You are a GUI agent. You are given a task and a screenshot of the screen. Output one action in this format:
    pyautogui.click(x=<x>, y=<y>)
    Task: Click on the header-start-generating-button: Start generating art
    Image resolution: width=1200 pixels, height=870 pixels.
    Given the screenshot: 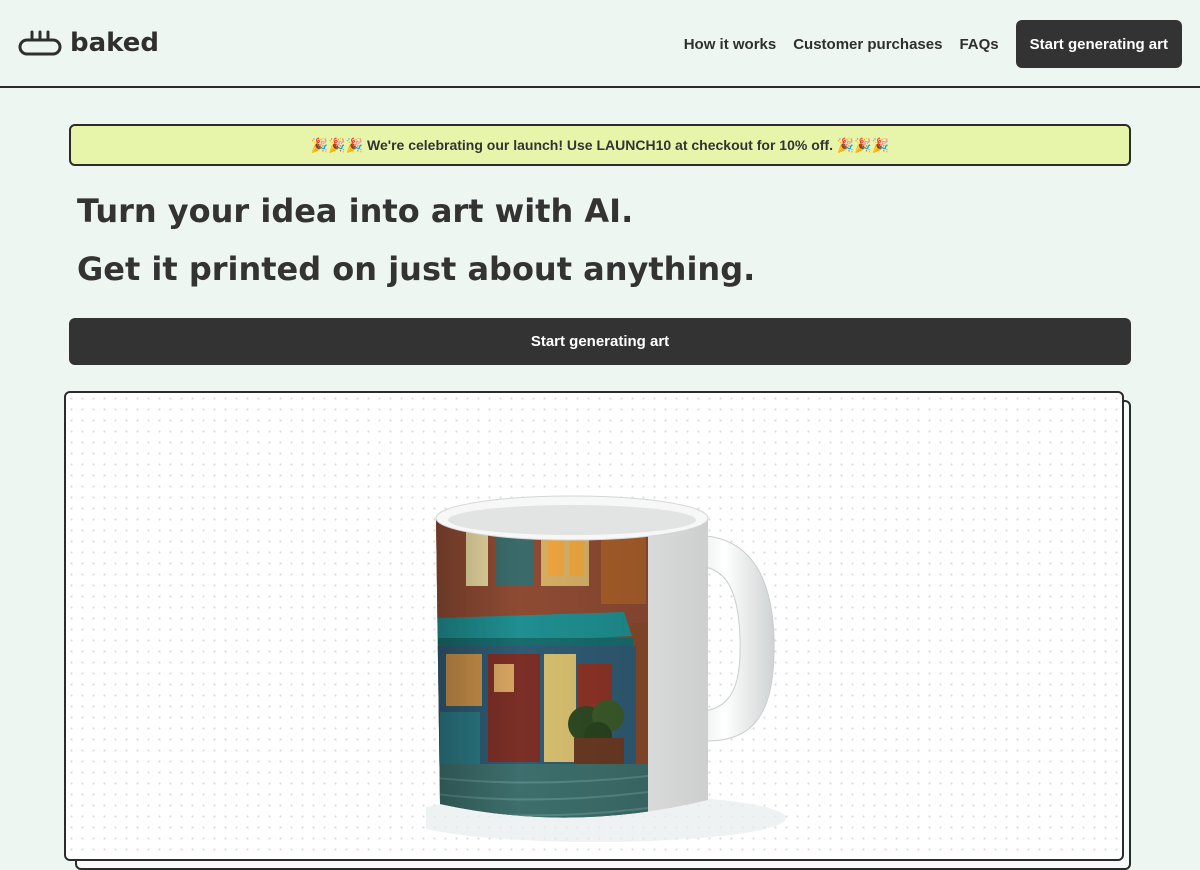 What is the action you would take?
    pyautogui.click(x=1098, y=44)
    